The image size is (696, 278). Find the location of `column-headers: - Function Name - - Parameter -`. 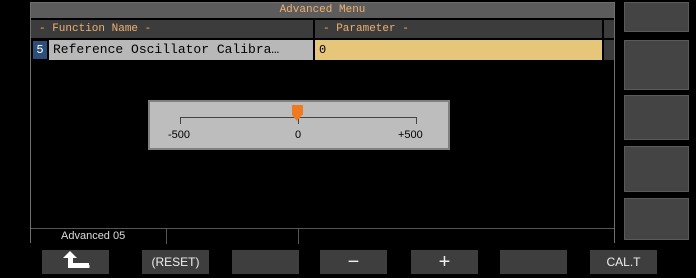

column-headers: - Function Name - - Parameter - is located at coordinates (322, 29).